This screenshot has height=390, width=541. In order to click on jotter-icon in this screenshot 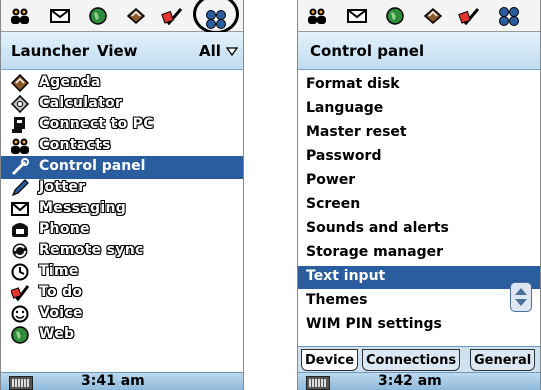, I will do `click(20, 188)`.